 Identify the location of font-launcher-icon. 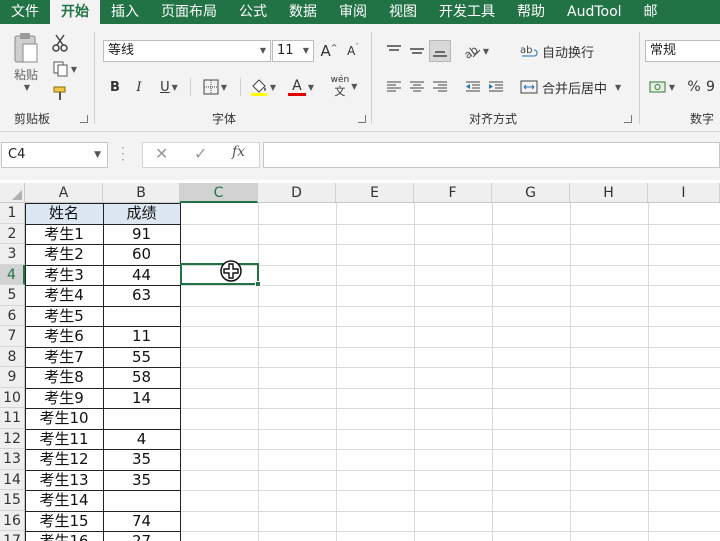
(362, 119).